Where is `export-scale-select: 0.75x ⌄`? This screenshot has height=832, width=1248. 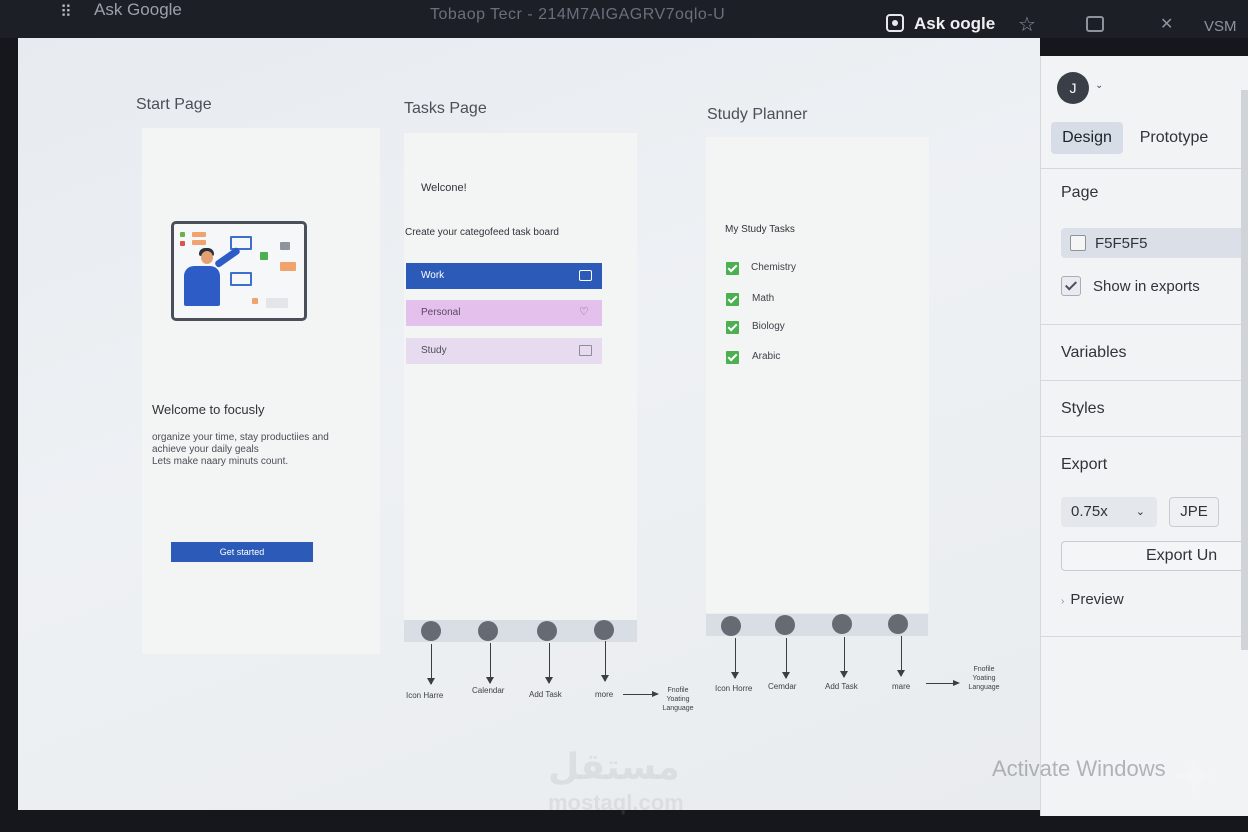
export-scale-select: 0.75x ⌄ is located at coordinates (1109, 512).